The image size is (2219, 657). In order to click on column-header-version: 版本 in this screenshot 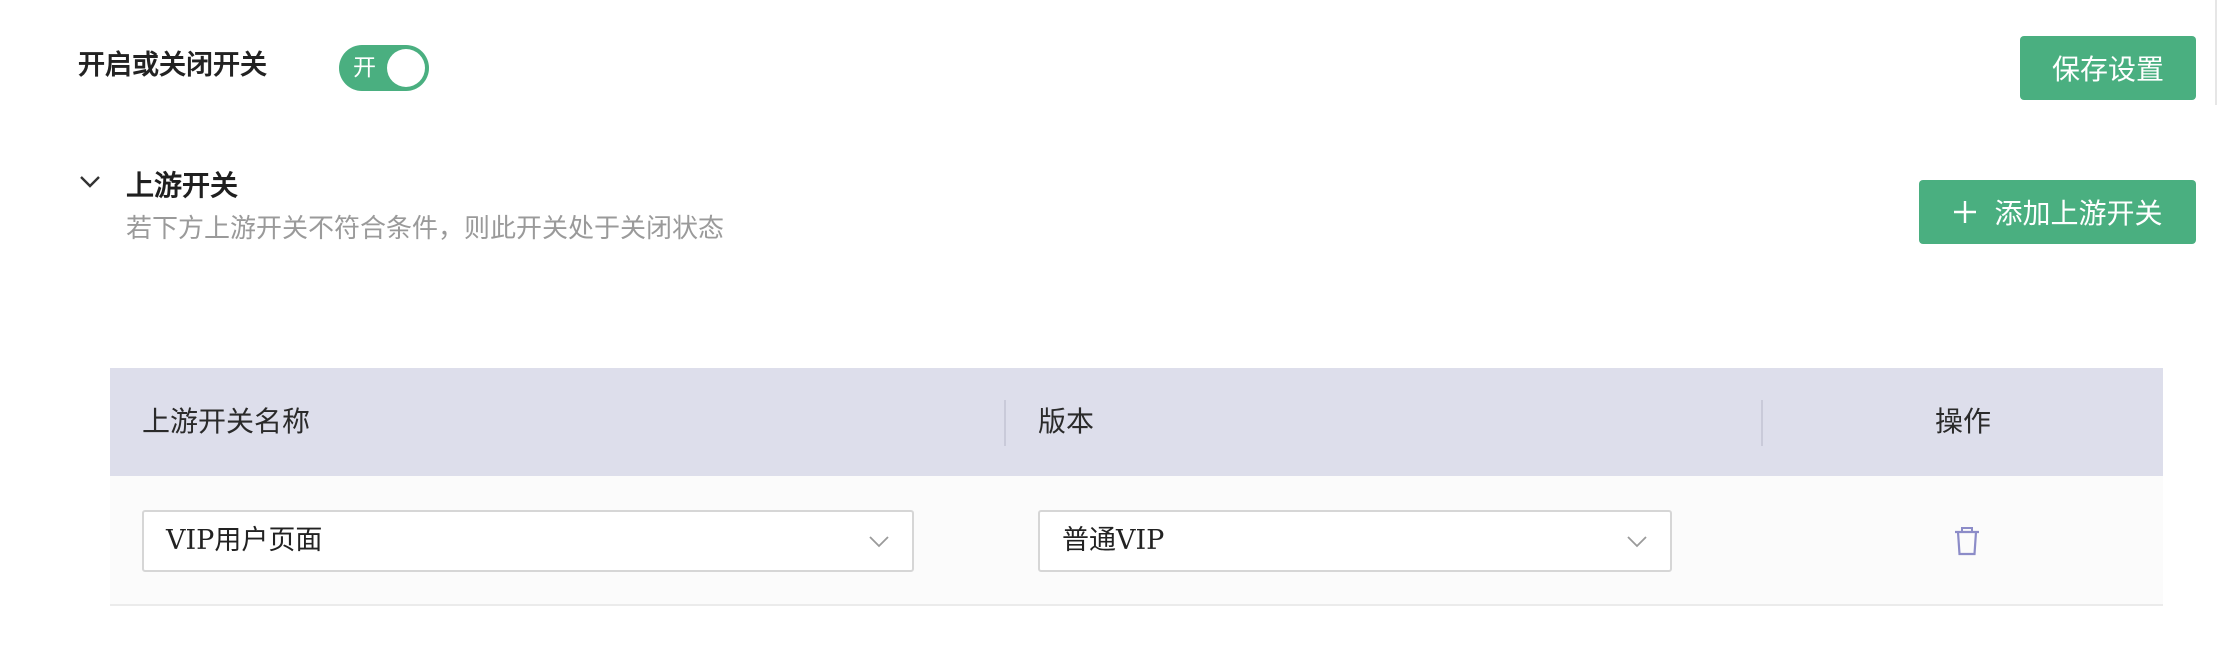, I will do `click(1066, 421)`.